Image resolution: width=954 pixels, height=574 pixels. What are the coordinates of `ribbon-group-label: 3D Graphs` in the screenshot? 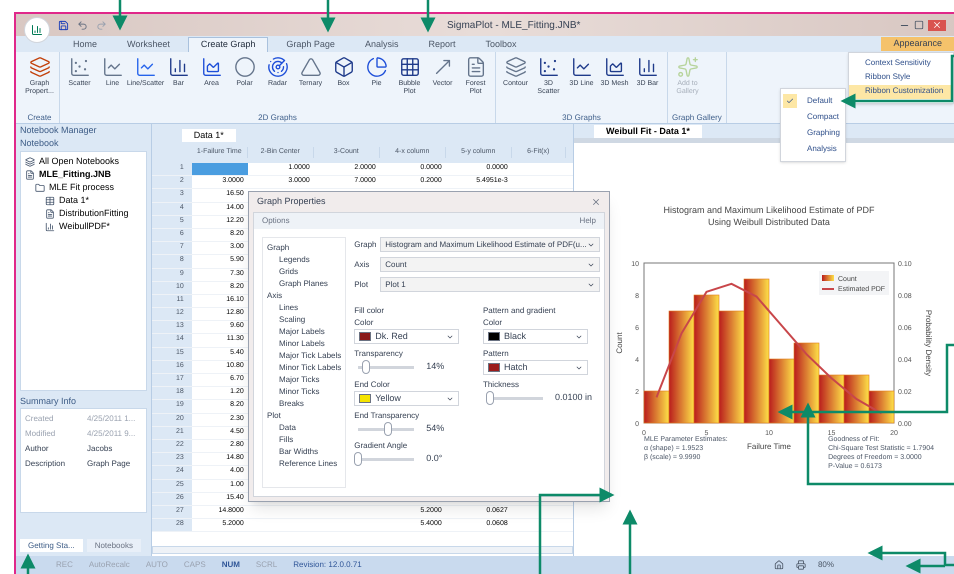 It's located at (581, 117).